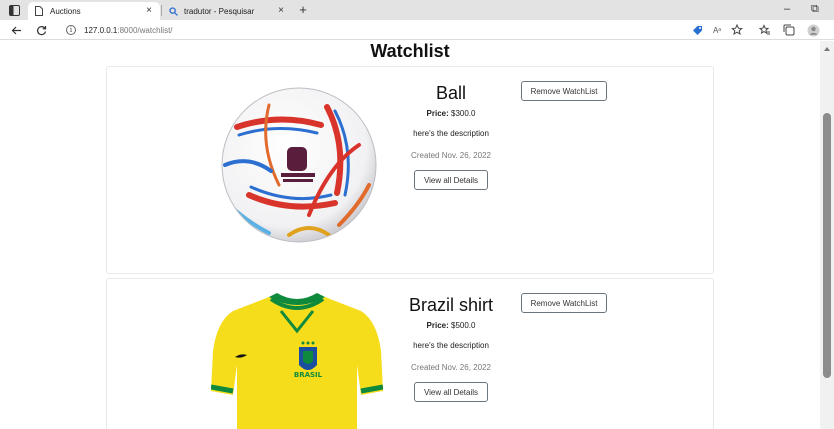 The image size is (834, 429). Describe the element at coordinates (463, 113) in the screenshot. I see `price-value: $300.0` at that location.